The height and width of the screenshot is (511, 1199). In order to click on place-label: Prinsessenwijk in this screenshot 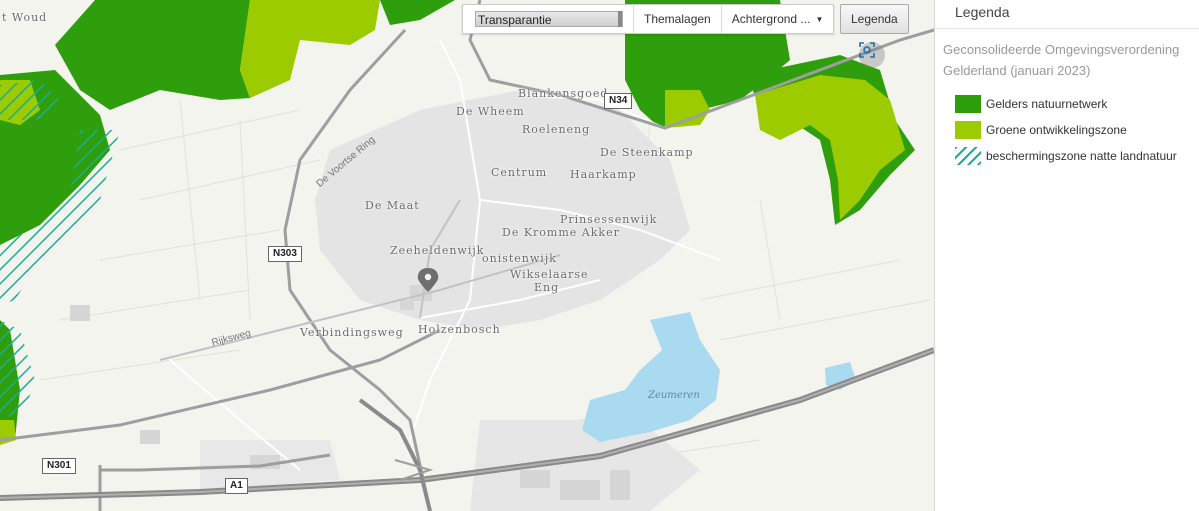, I will do `click(609, 219)`.